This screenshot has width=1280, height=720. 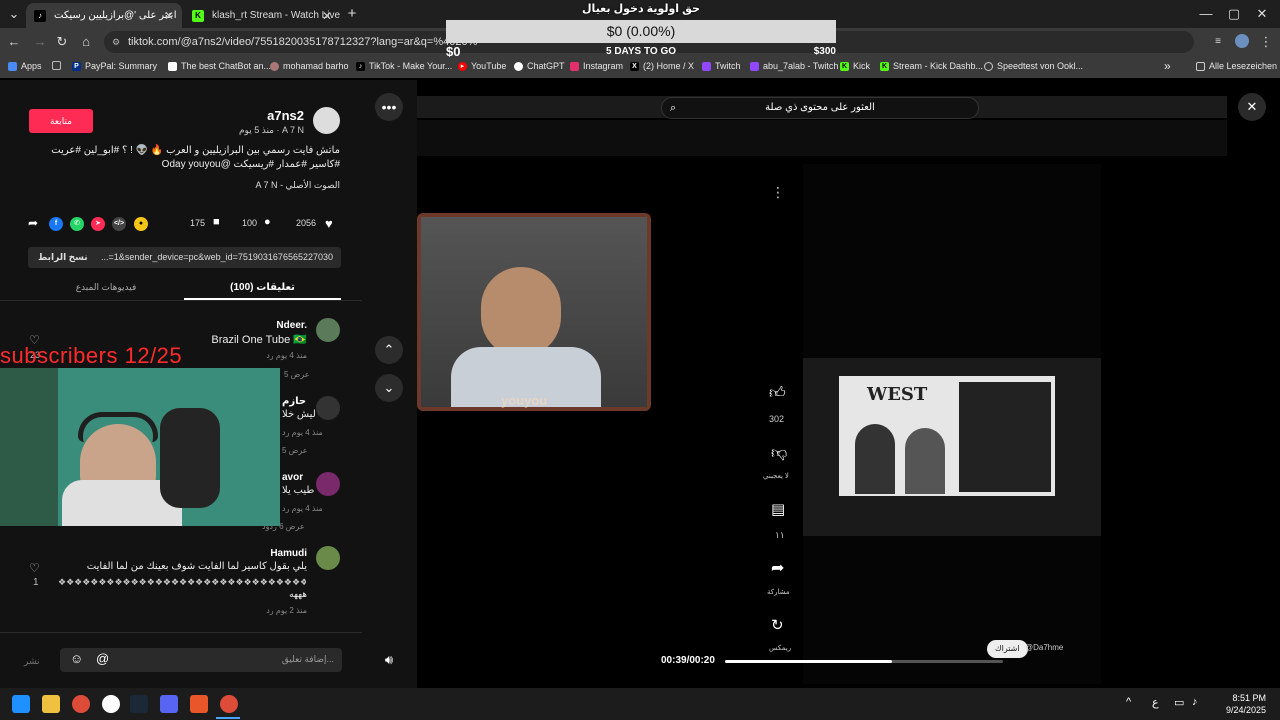 What do you see at coordinates (106, 287) in the screenshot?
I see `tab-creator-videos: فيديوهات المبدع` at bounding box center [106, 287].